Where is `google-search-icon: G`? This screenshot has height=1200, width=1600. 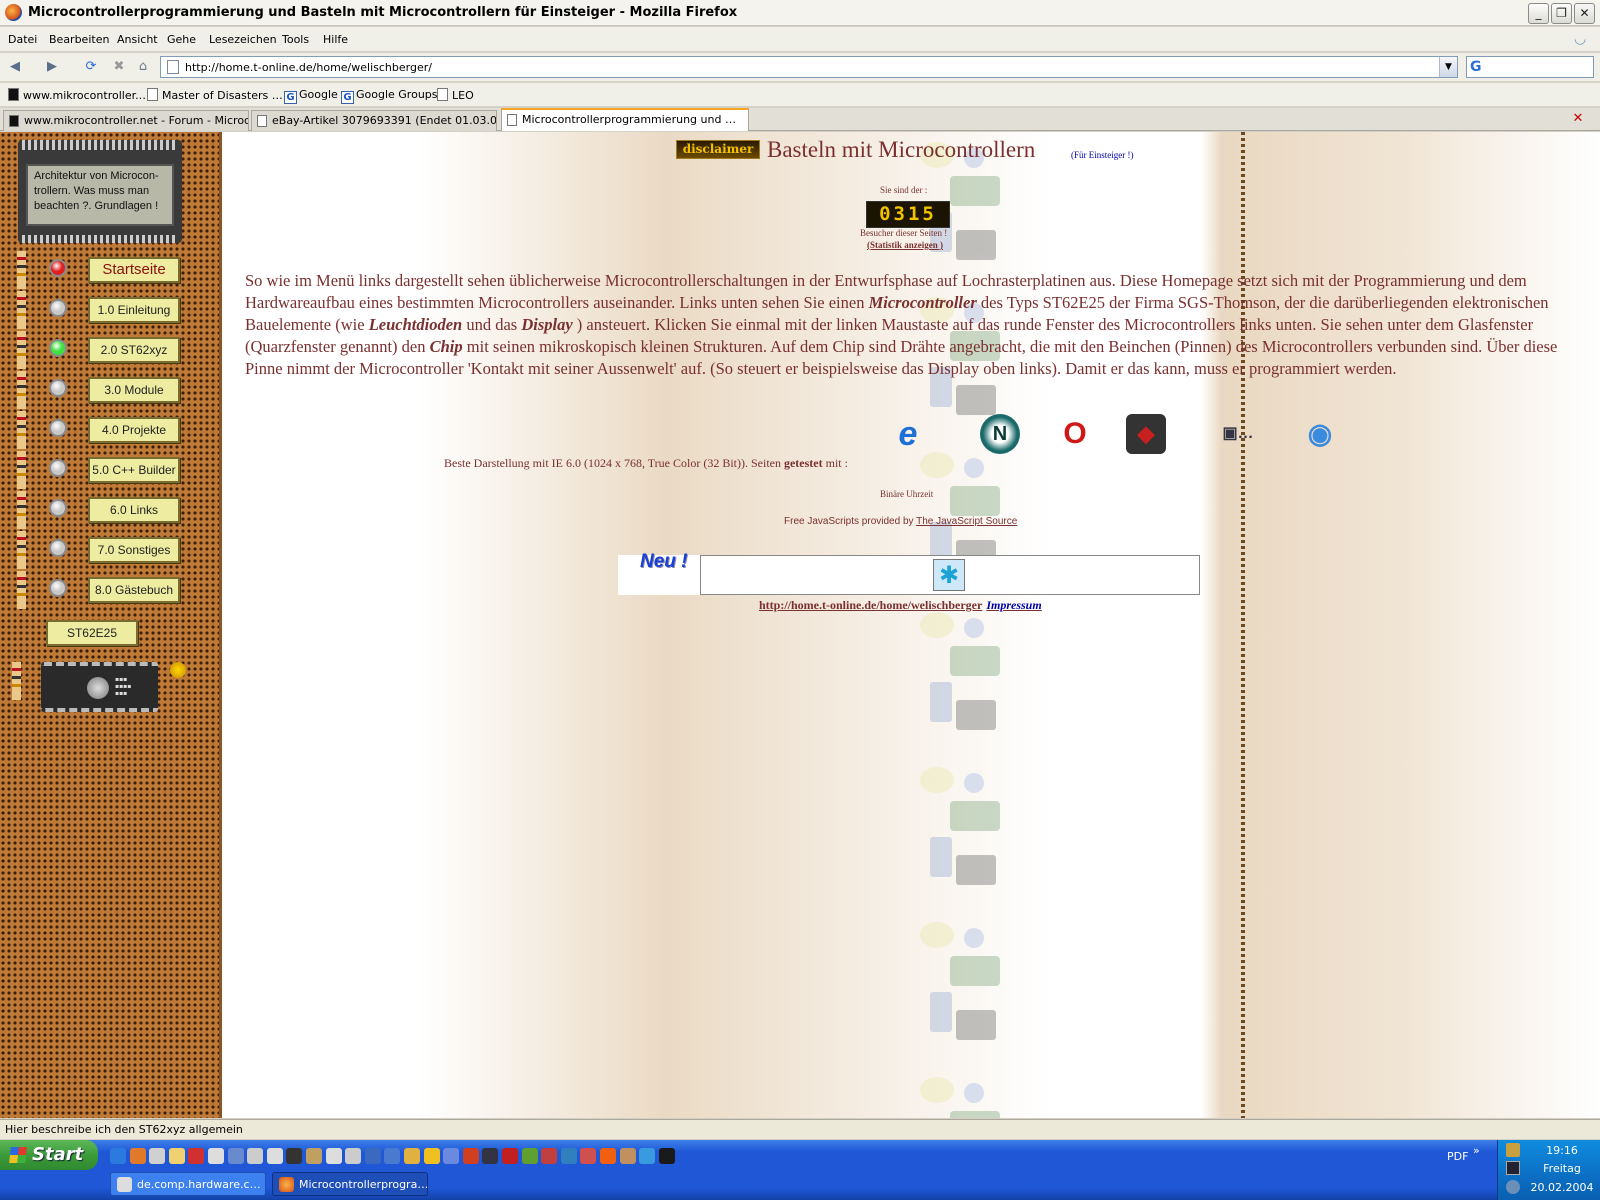 google-search-icon: G is located at coordinates (1476, 67).